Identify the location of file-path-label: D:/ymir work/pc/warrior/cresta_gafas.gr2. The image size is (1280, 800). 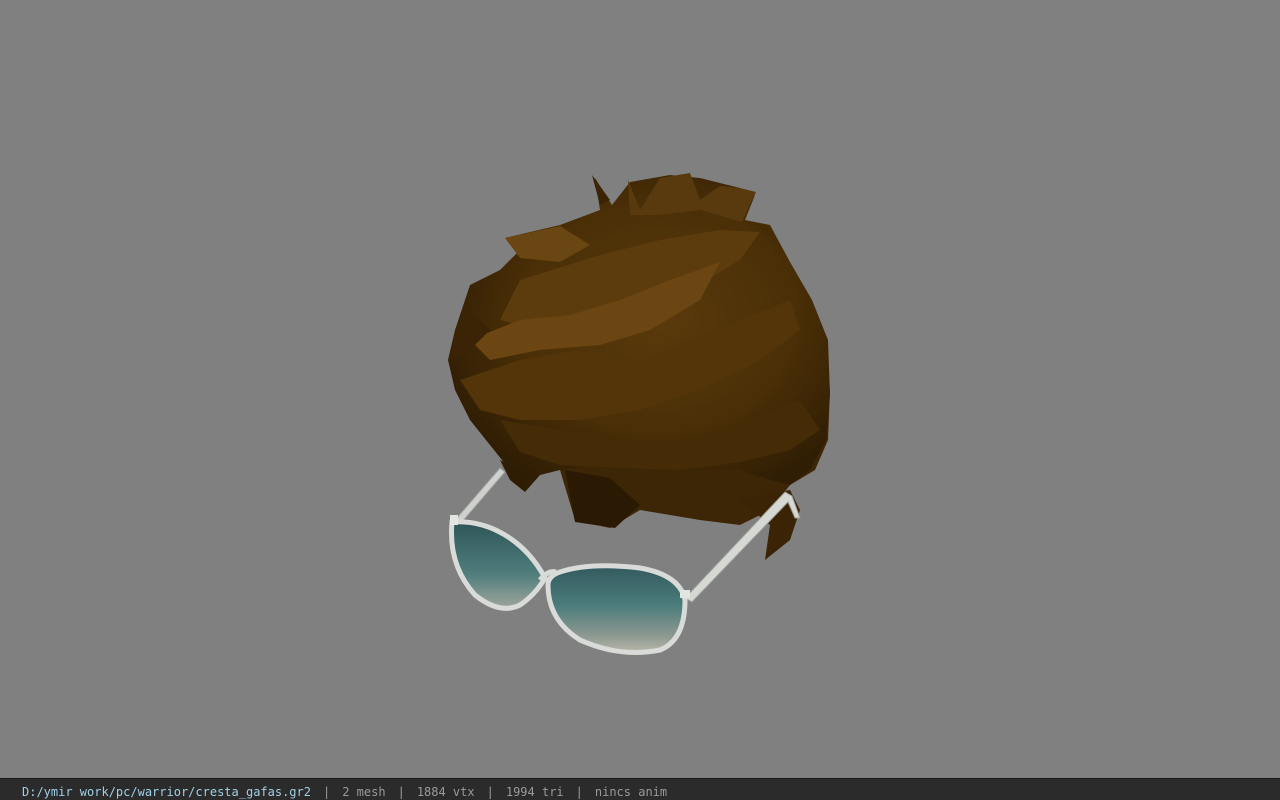
(166, 792).